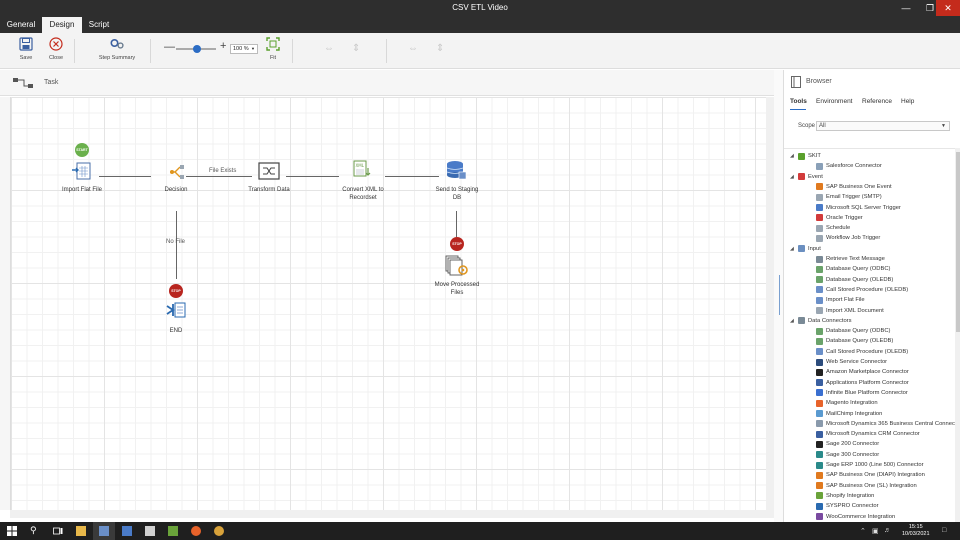 The image size is (960, 540). What do you see at coordinates (413, 48) in the screenshot?
I see `distribute-horizontal-icon: ⇔` at bounding box center [413, 48].